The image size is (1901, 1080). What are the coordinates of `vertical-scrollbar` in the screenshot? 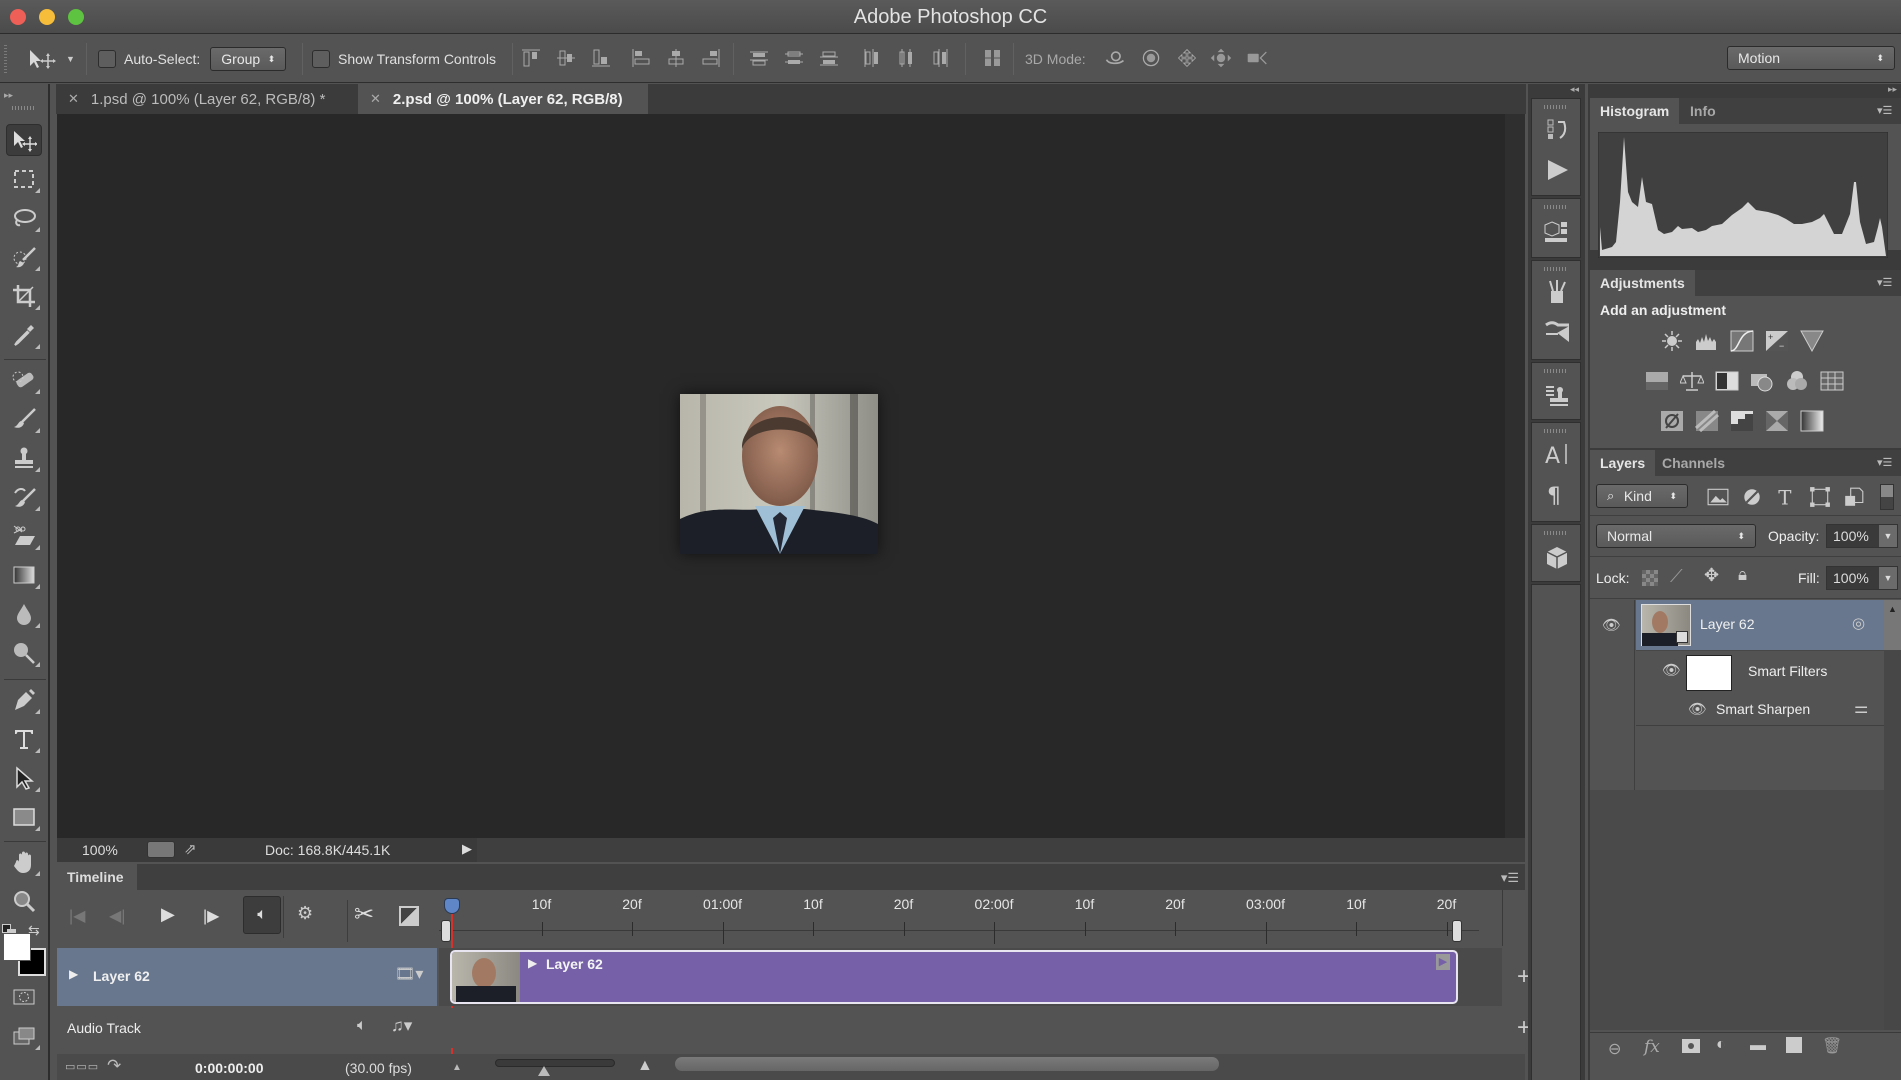 It's located at (1515, 476).